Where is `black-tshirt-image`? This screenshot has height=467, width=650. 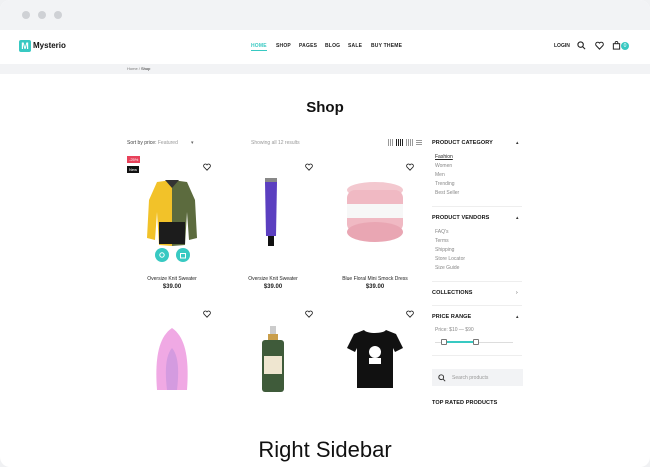
black-tshirt-image is located at coordinates (375, 359).